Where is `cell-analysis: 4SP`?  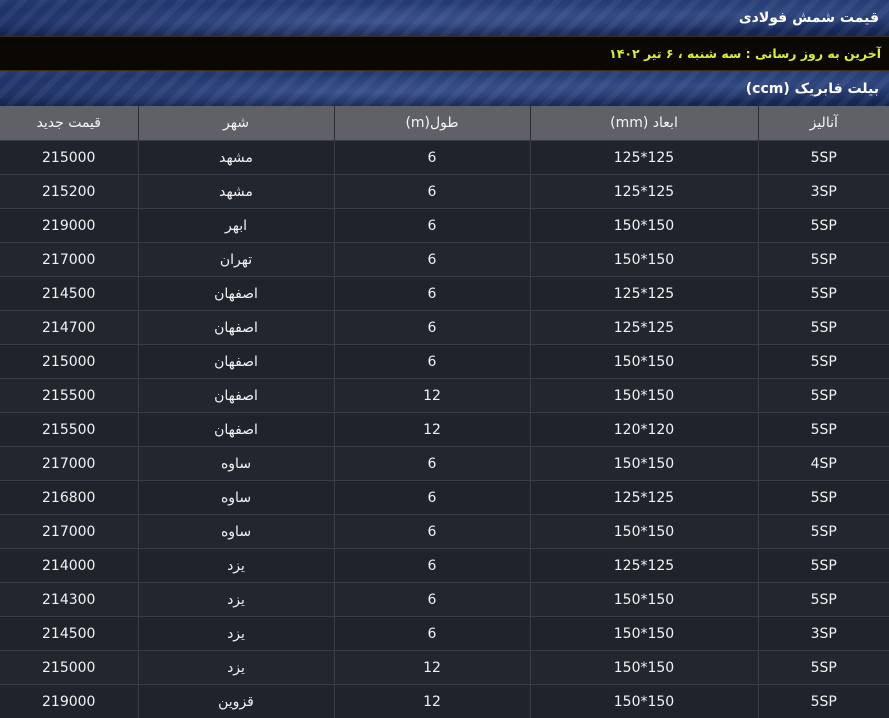
cell-analysis: 4SP is located at coordinates (823, 464).